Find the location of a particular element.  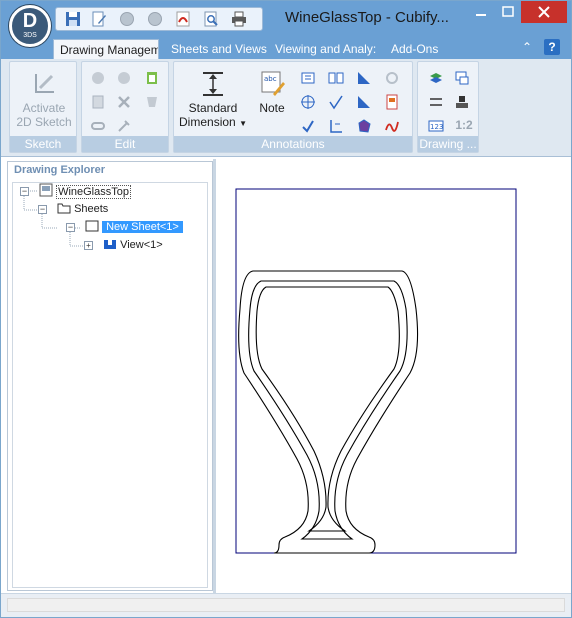

tree-node-new-sheet-label: New Sheet<1> is located at coordinates (142, 227).